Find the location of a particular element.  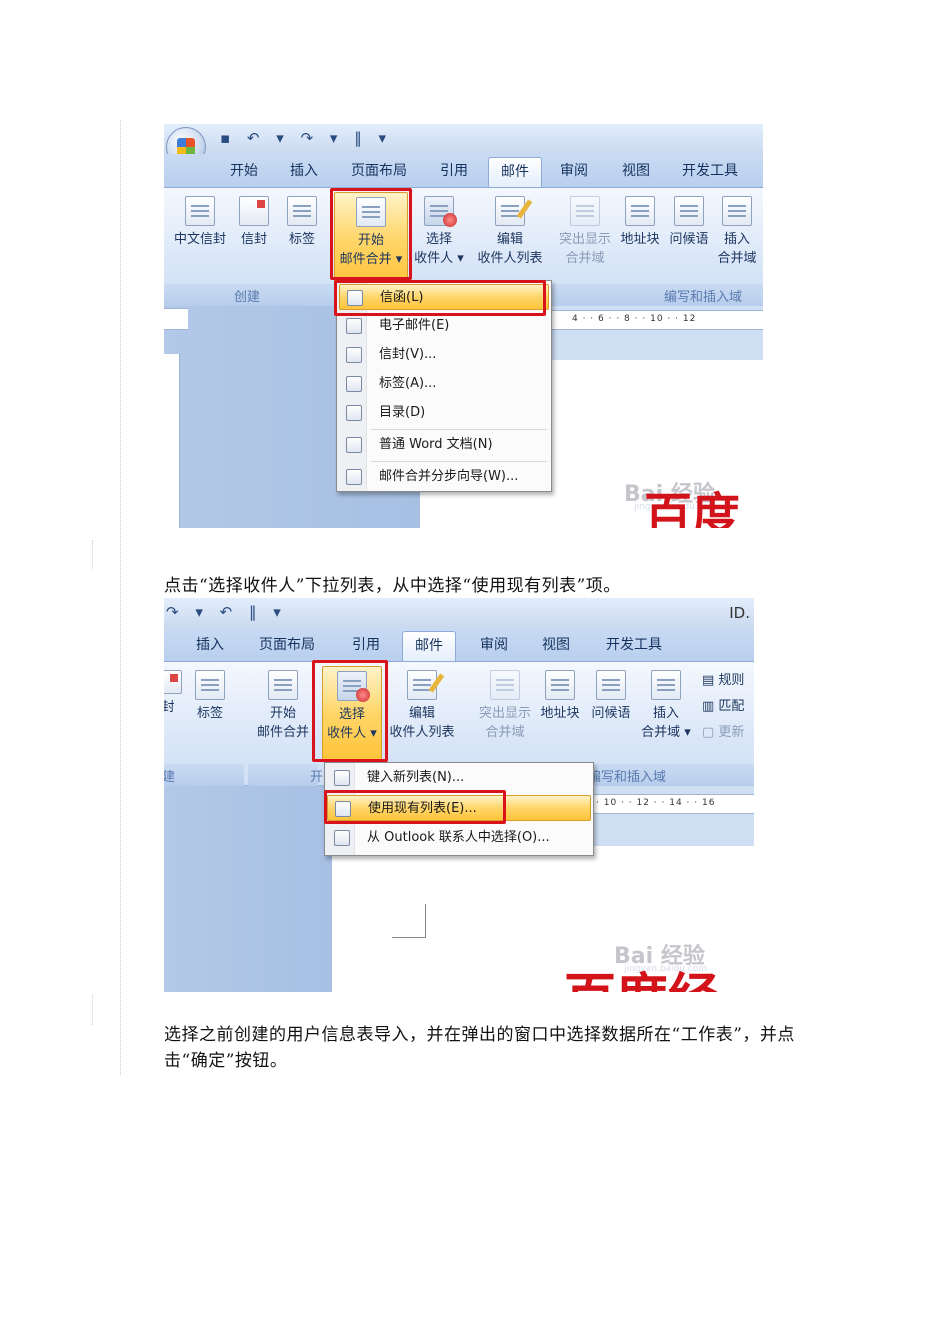

quick-access-toolbar: ↷ ▾ ↶ ‖ ▾ is located at coordinates (226, 612).